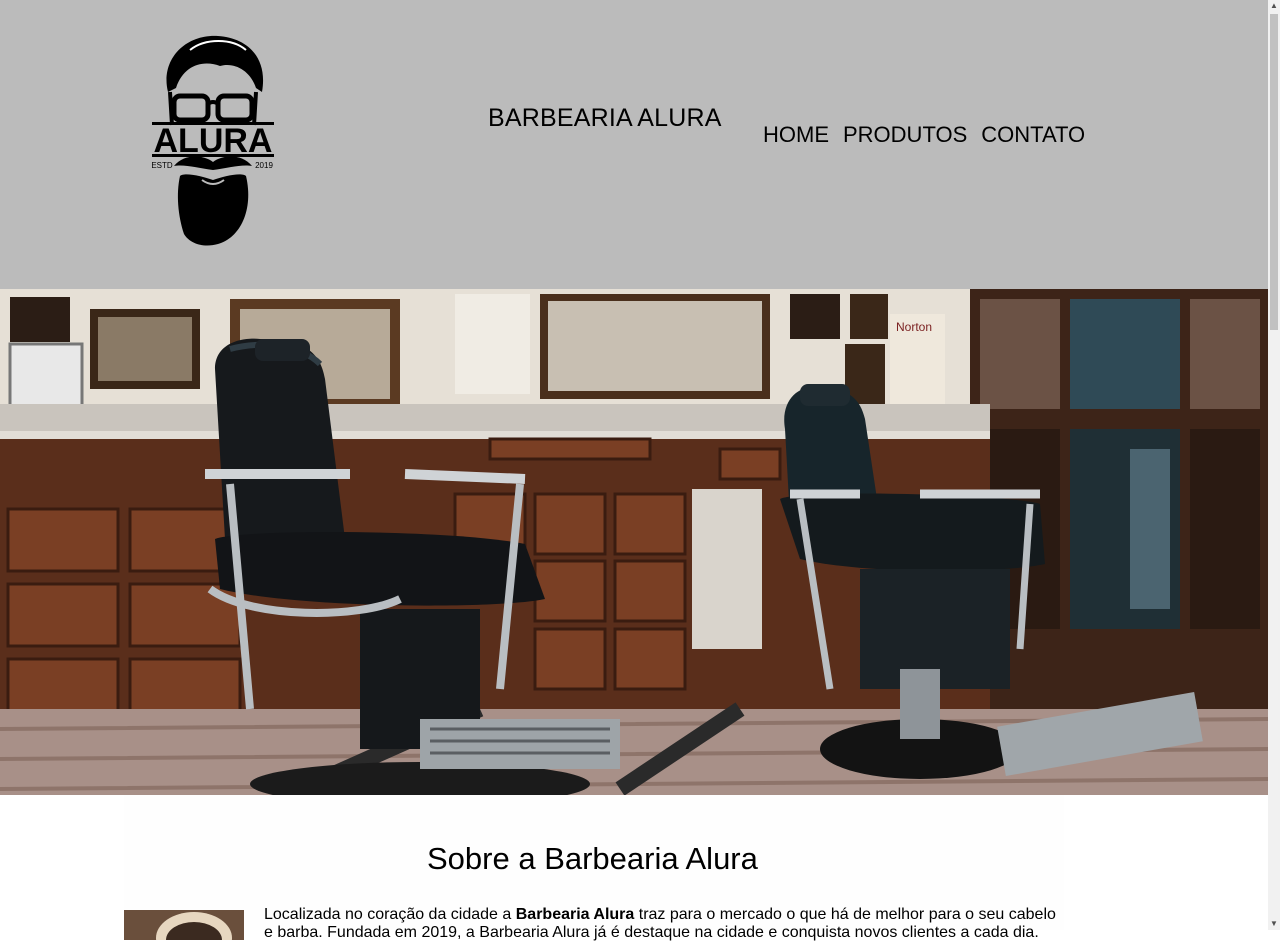  What do you see at coordinates (575, 914) in the screenshot?
I see `about-brand: Barbearia Alura` at bounding box center [575, 914].